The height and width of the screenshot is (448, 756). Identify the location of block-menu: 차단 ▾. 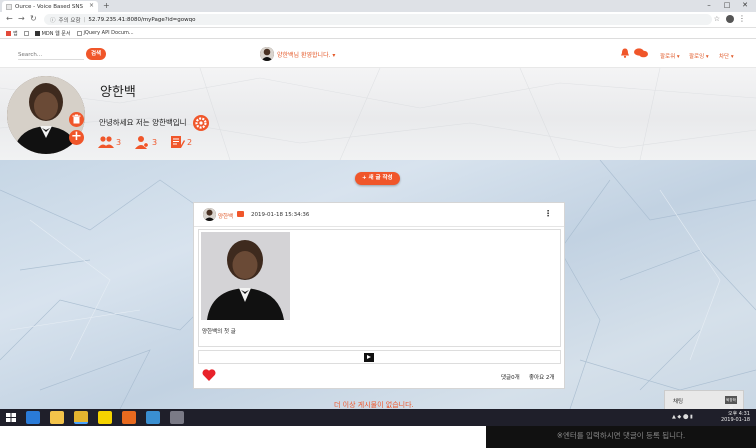
(726, 56).